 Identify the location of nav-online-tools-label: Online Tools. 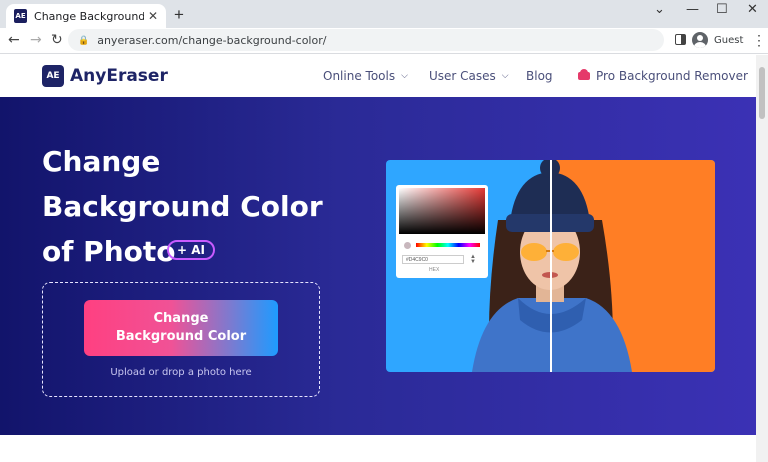
(359, 76).